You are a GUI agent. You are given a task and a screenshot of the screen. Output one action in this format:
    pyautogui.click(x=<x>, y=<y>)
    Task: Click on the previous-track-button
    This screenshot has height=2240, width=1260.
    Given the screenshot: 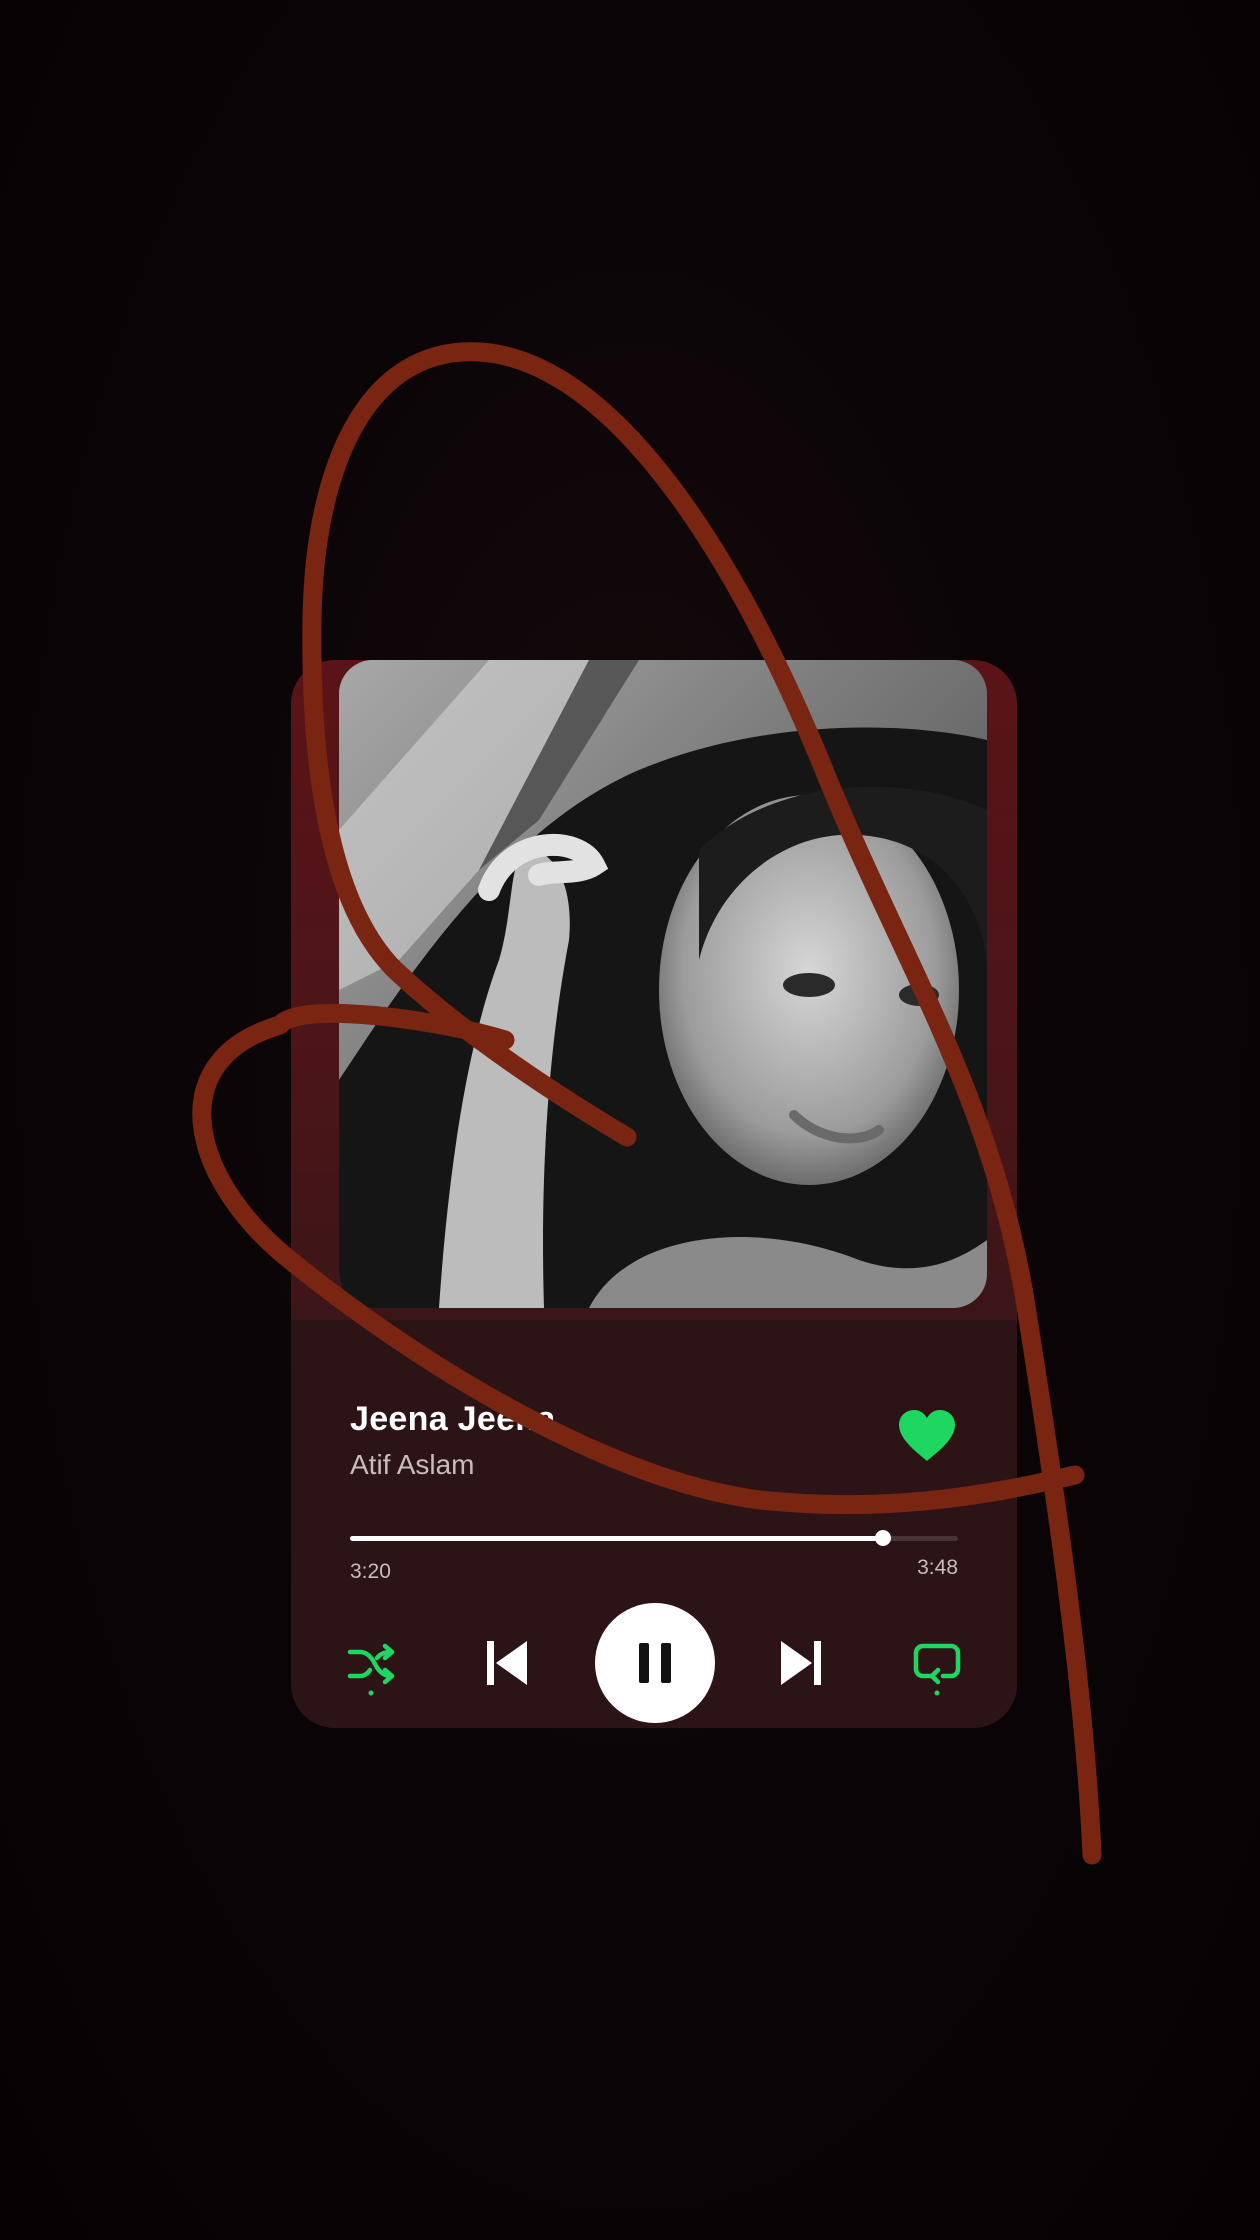 What is the action you would take?
    pyautogui.click(x=507, y=1663)
    